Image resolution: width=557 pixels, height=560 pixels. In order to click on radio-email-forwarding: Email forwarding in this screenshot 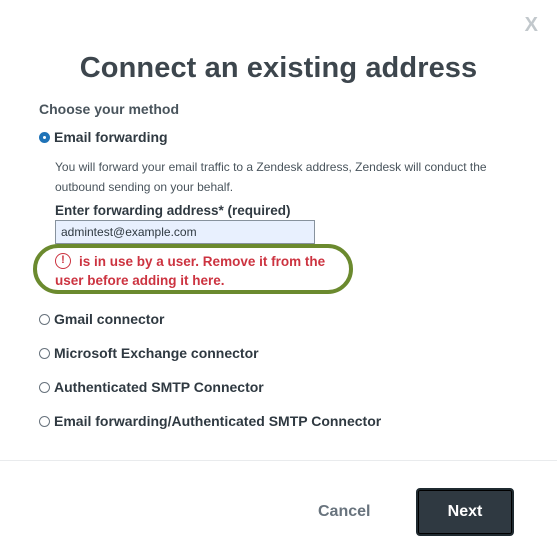, I will do `click(103, 137)`.